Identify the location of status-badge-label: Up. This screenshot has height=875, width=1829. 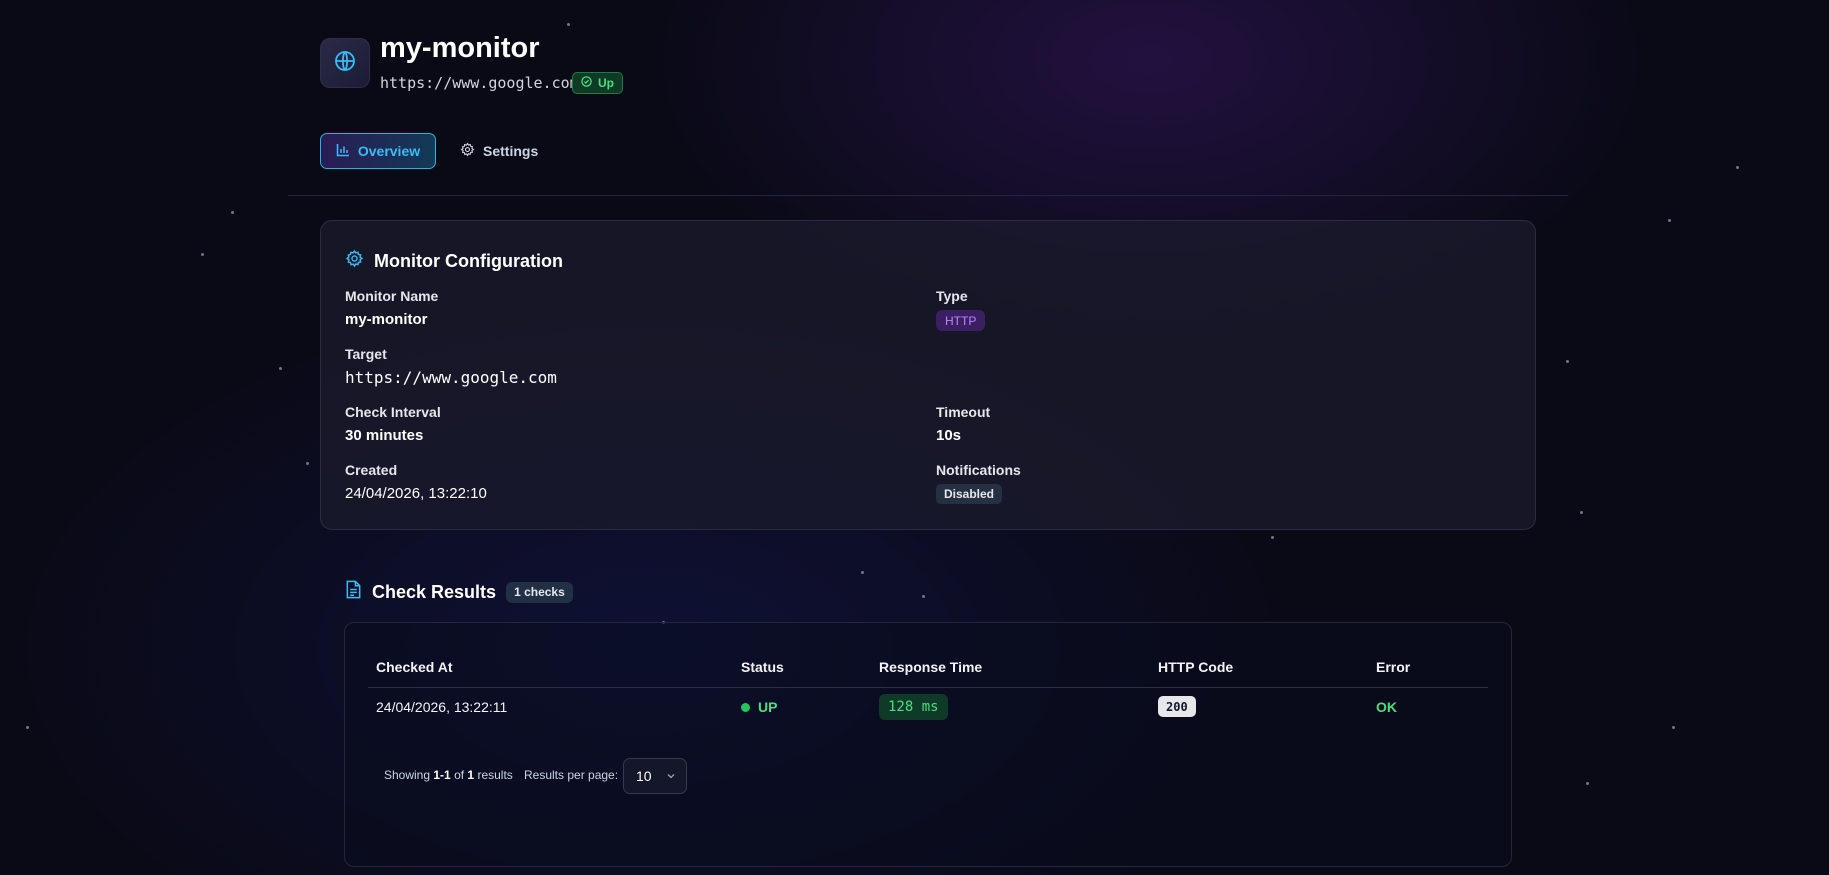
(606, 83).